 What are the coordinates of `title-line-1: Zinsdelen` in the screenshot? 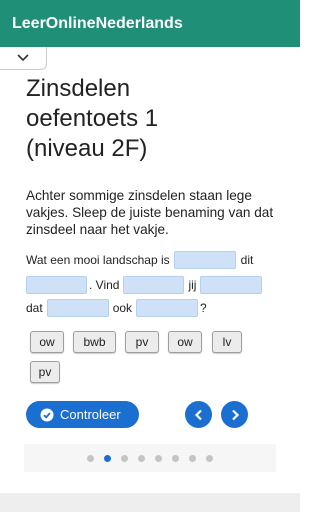 It's located at (78, 88).